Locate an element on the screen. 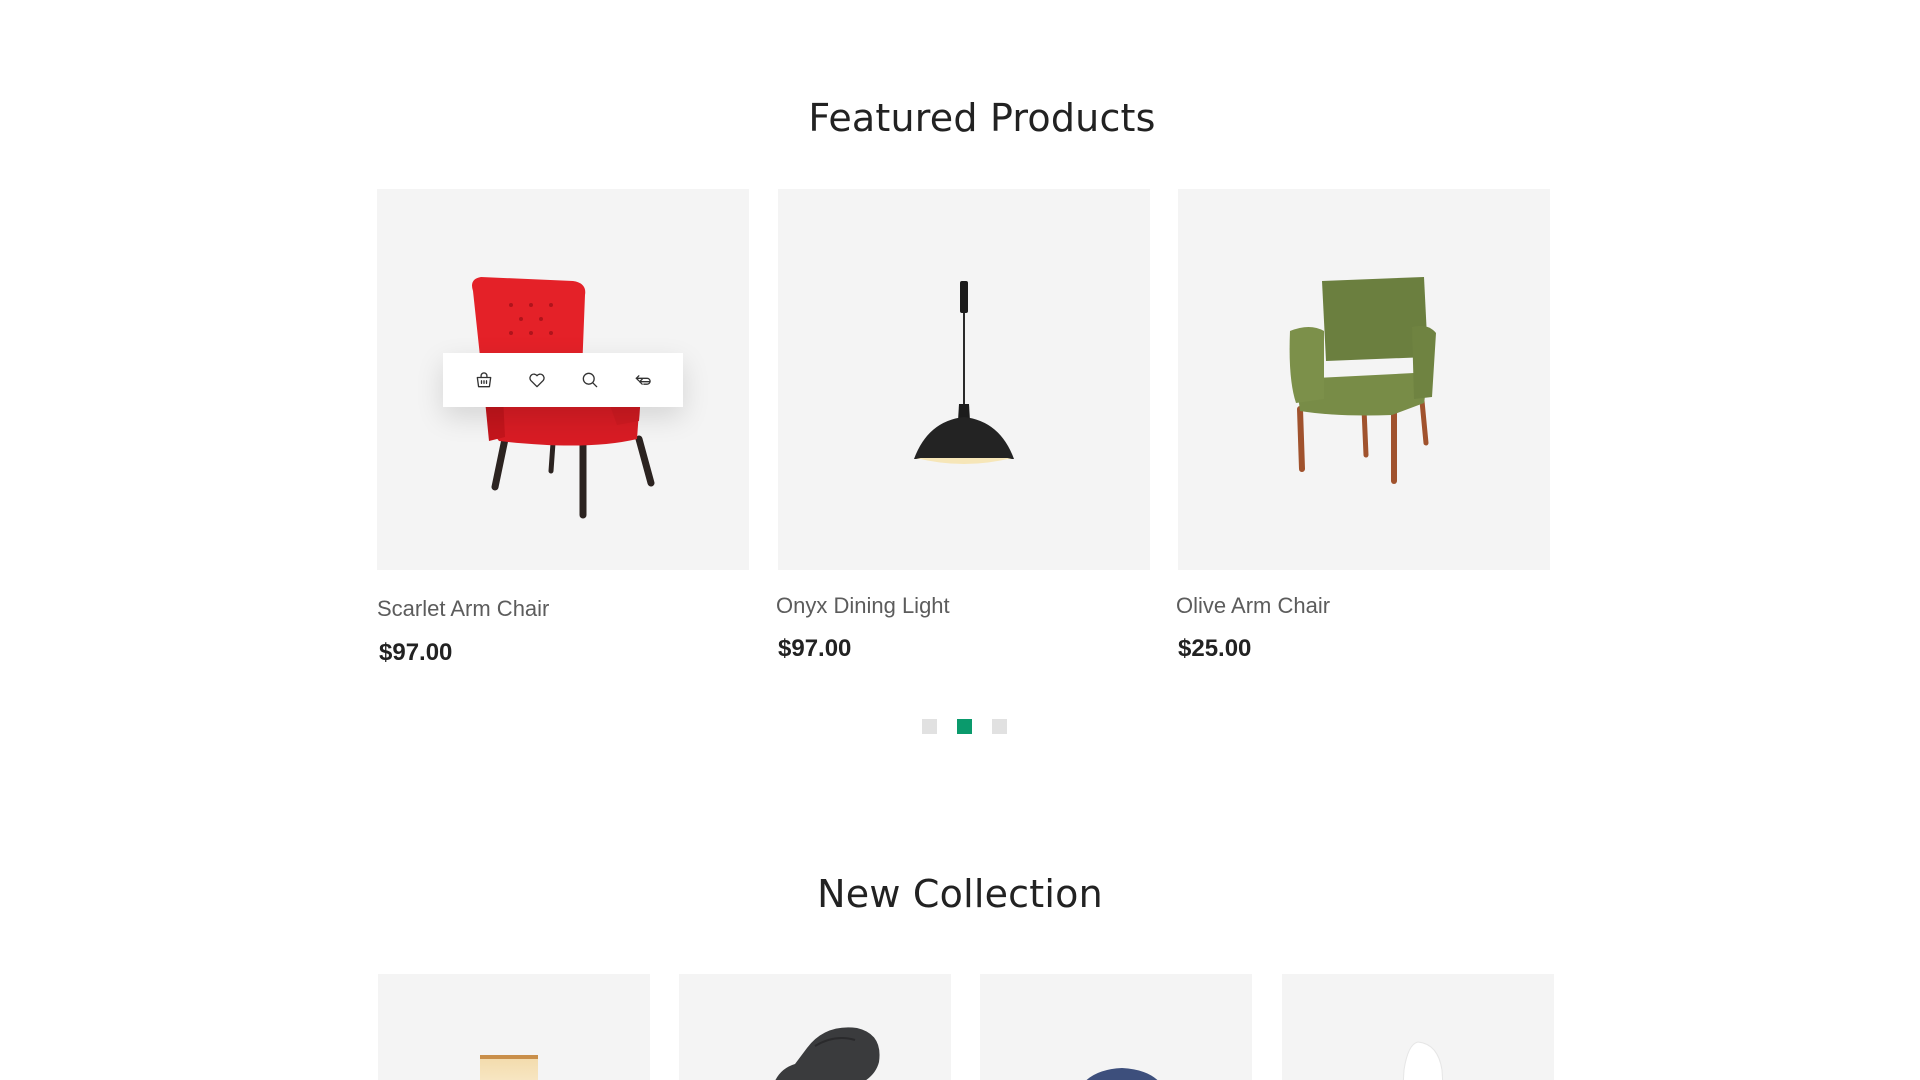 The image size is (1920, 1080). white-vase-image is located at coordinates (1423, 1060).